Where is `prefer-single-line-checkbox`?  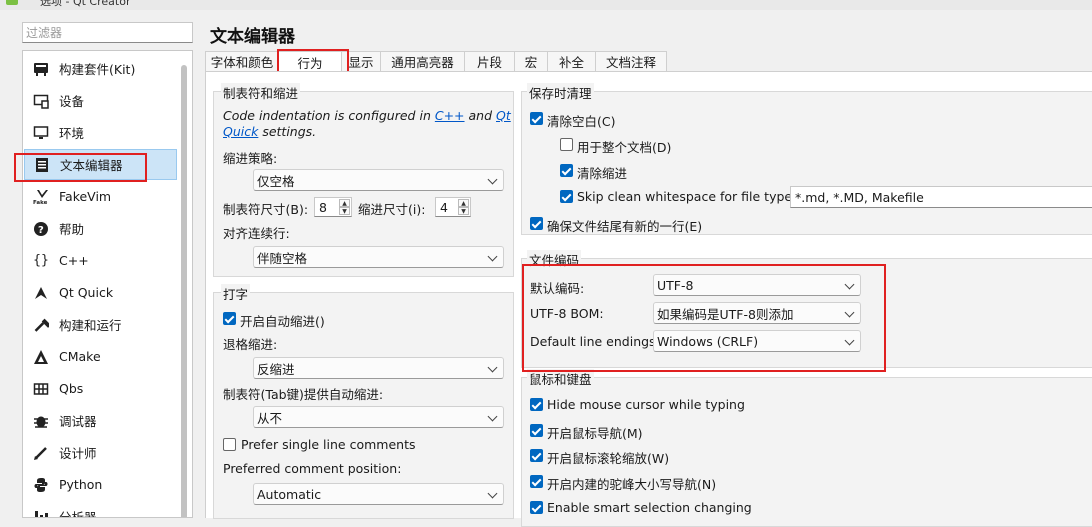
prefer-single-line-checkbox is located at coordinates (229, 444).